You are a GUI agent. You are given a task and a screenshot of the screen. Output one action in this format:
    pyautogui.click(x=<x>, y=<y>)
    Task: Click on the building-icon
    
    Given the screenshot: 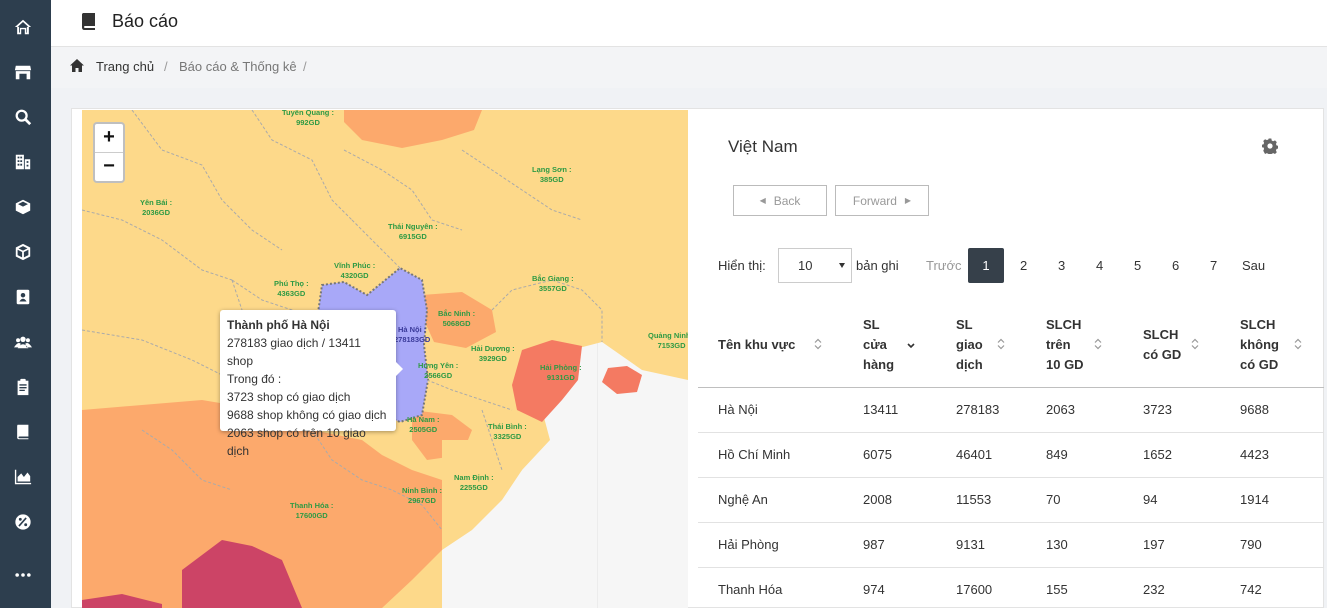 What is the action you would take?
    pyautogui.click(x=23, y=162)
    